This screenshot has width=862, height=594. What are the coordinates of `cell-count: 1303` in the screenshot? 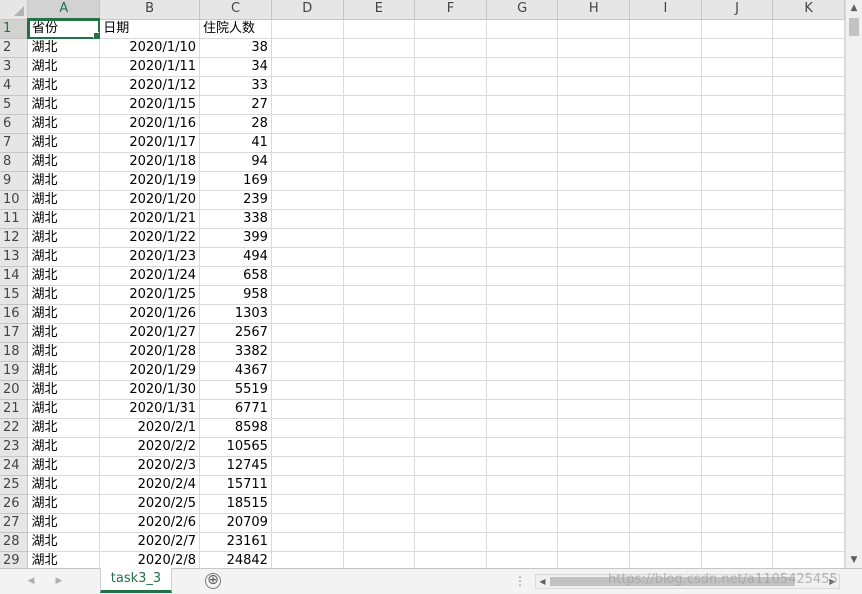 It's located at (235, 314).